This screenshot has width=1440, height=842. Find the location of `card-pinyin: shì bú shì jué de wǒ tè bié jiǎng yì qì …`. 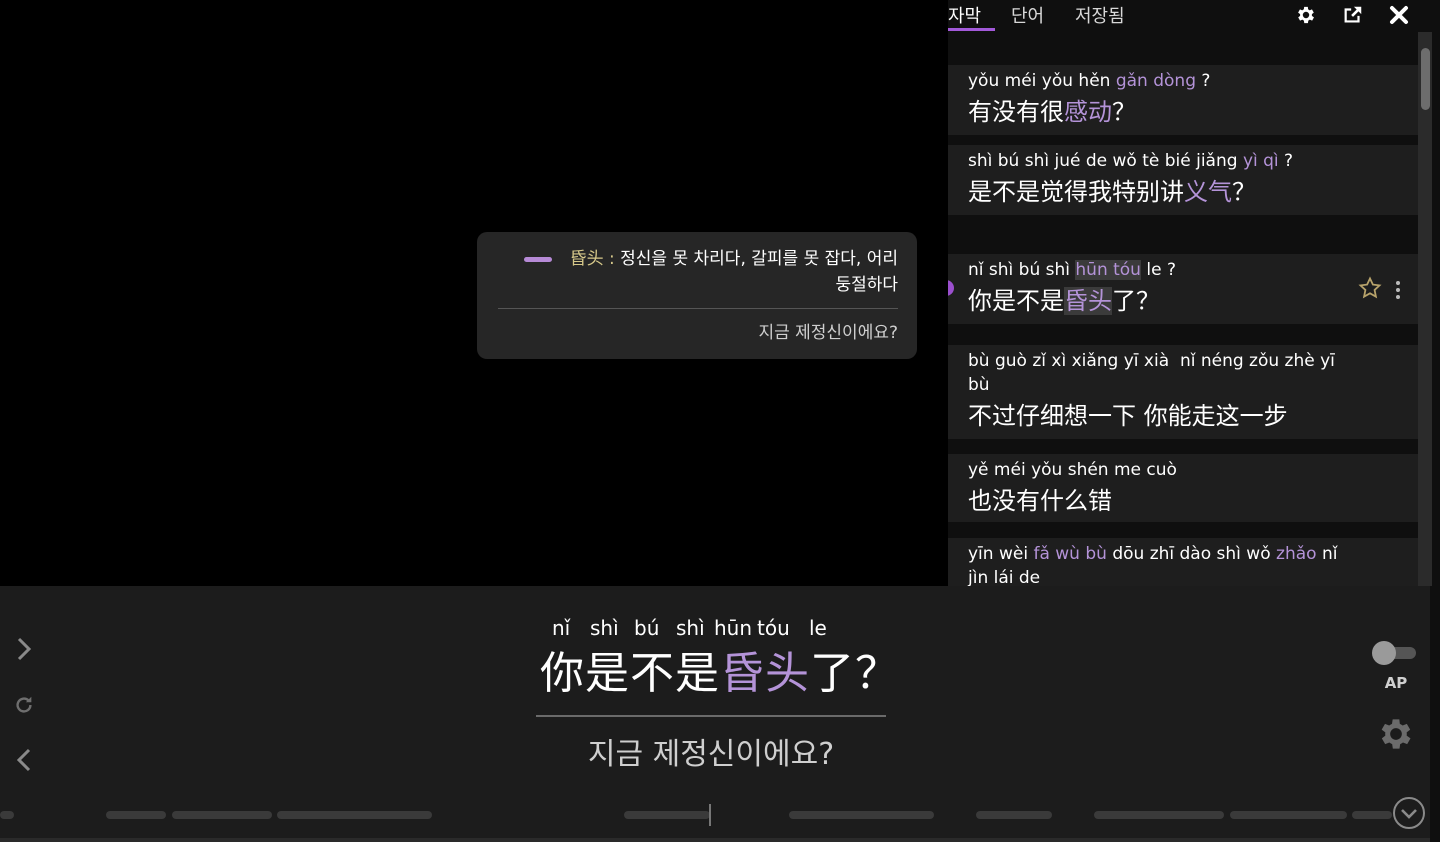

card-pinyin: shì bú shì jué de wǒ tè bié jiǎng yì qì … is located at coordinates (1153, 161).